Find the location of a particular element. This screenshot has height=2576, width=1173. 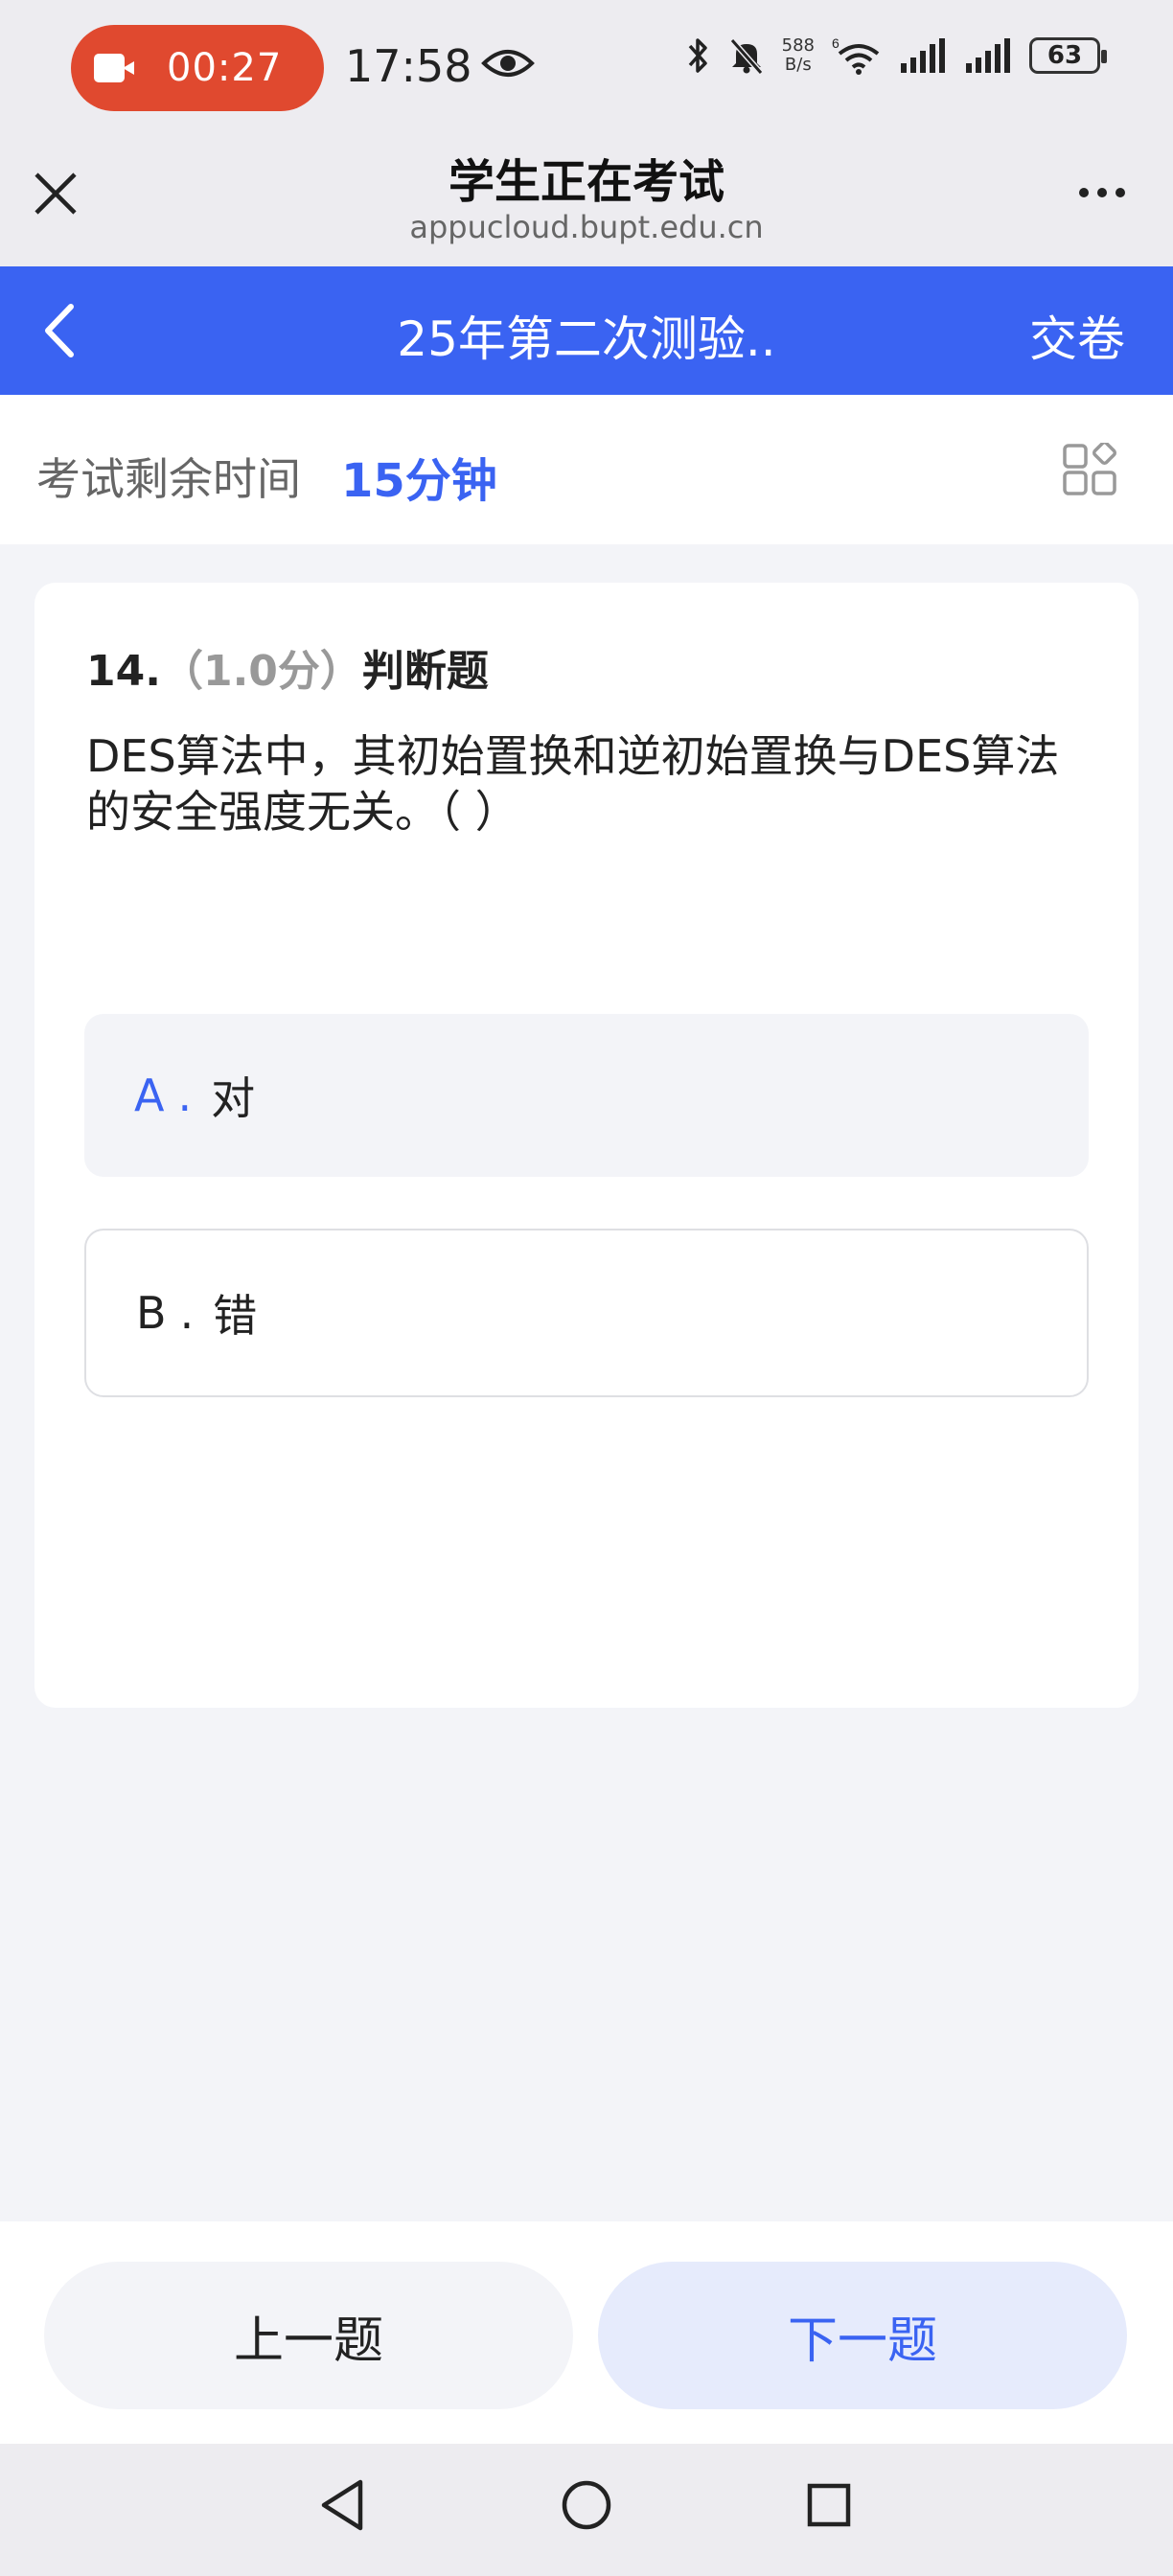

svg-text: 6 is located at coordinates (836, 43).